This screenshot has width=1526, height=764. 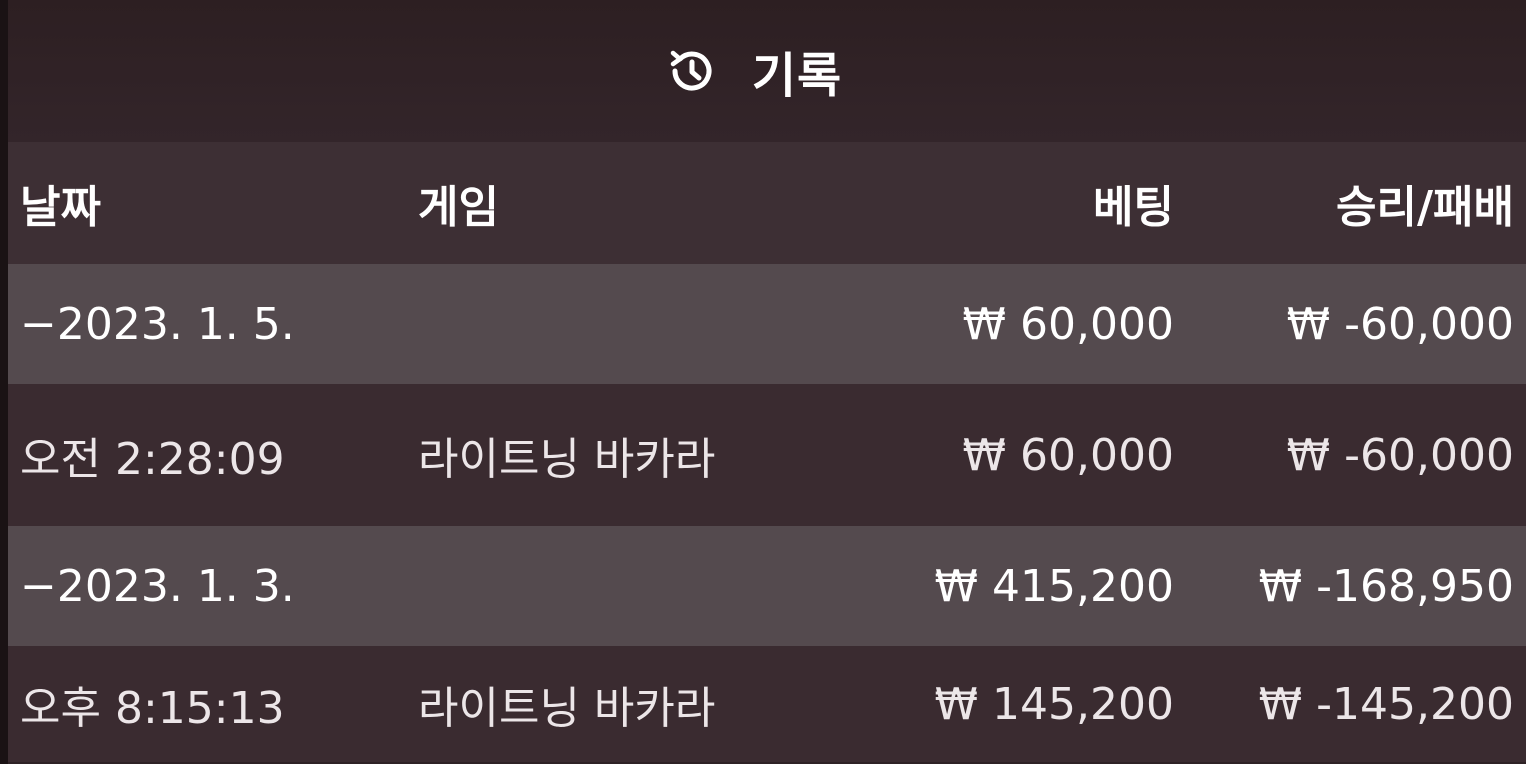 What do you see at coordinates (1356, 203) in the screenshot?
I see `column-header-result: 승리/패배` at bounding box center [1356, 203].